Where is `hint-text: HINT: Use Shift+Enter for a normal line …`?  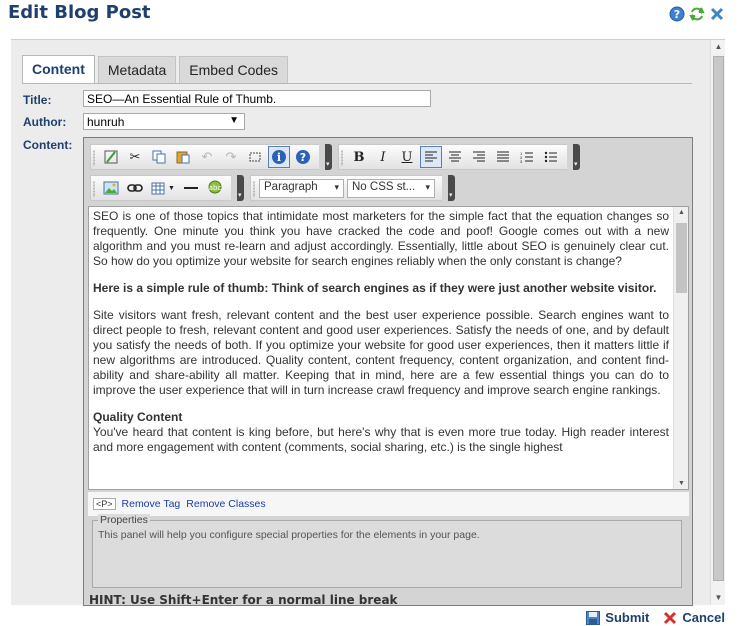
hint-text: HINT: Use Shift+Enter for a normal line … is located at coordinates (243, 600).